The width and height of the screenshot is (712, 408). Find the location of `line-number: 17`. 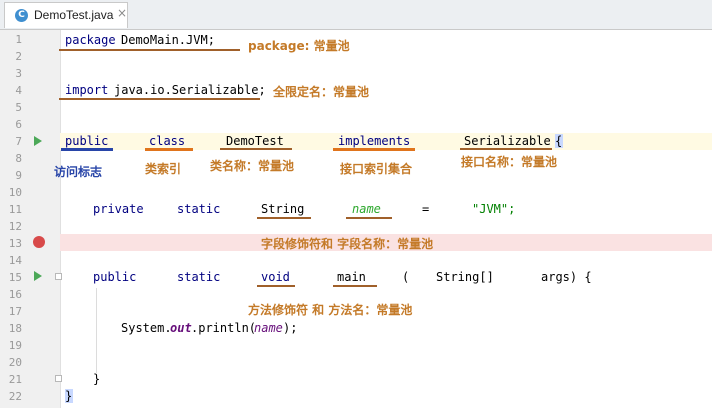

line-number: 17 is located at coordinates (15, 311).